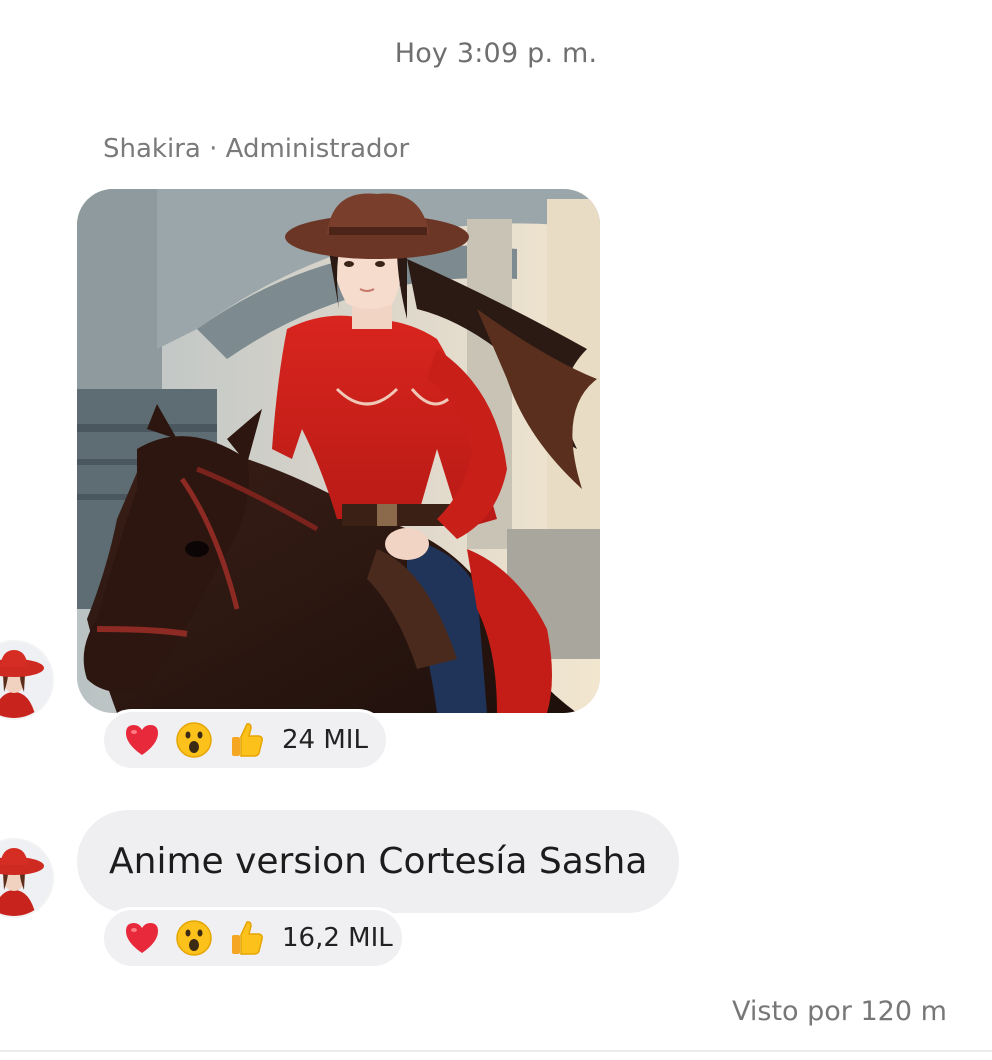 This screenshot has width=992, height=1060. I want to click on reaction-summary: 24 MIL, so click(245, 740).